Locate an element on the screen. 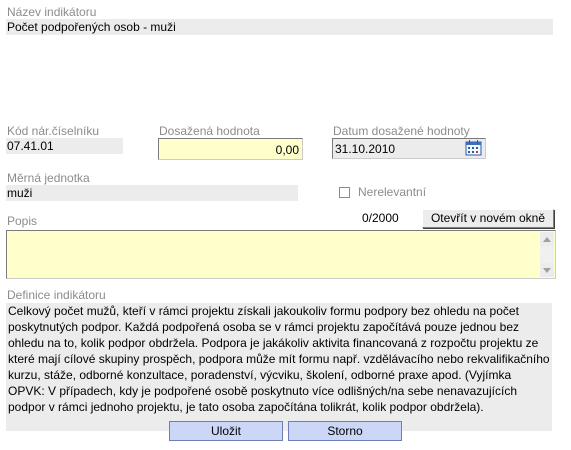  achieved-date-label: Datum dosažené hodnoty is located at coordinates (401, 131).